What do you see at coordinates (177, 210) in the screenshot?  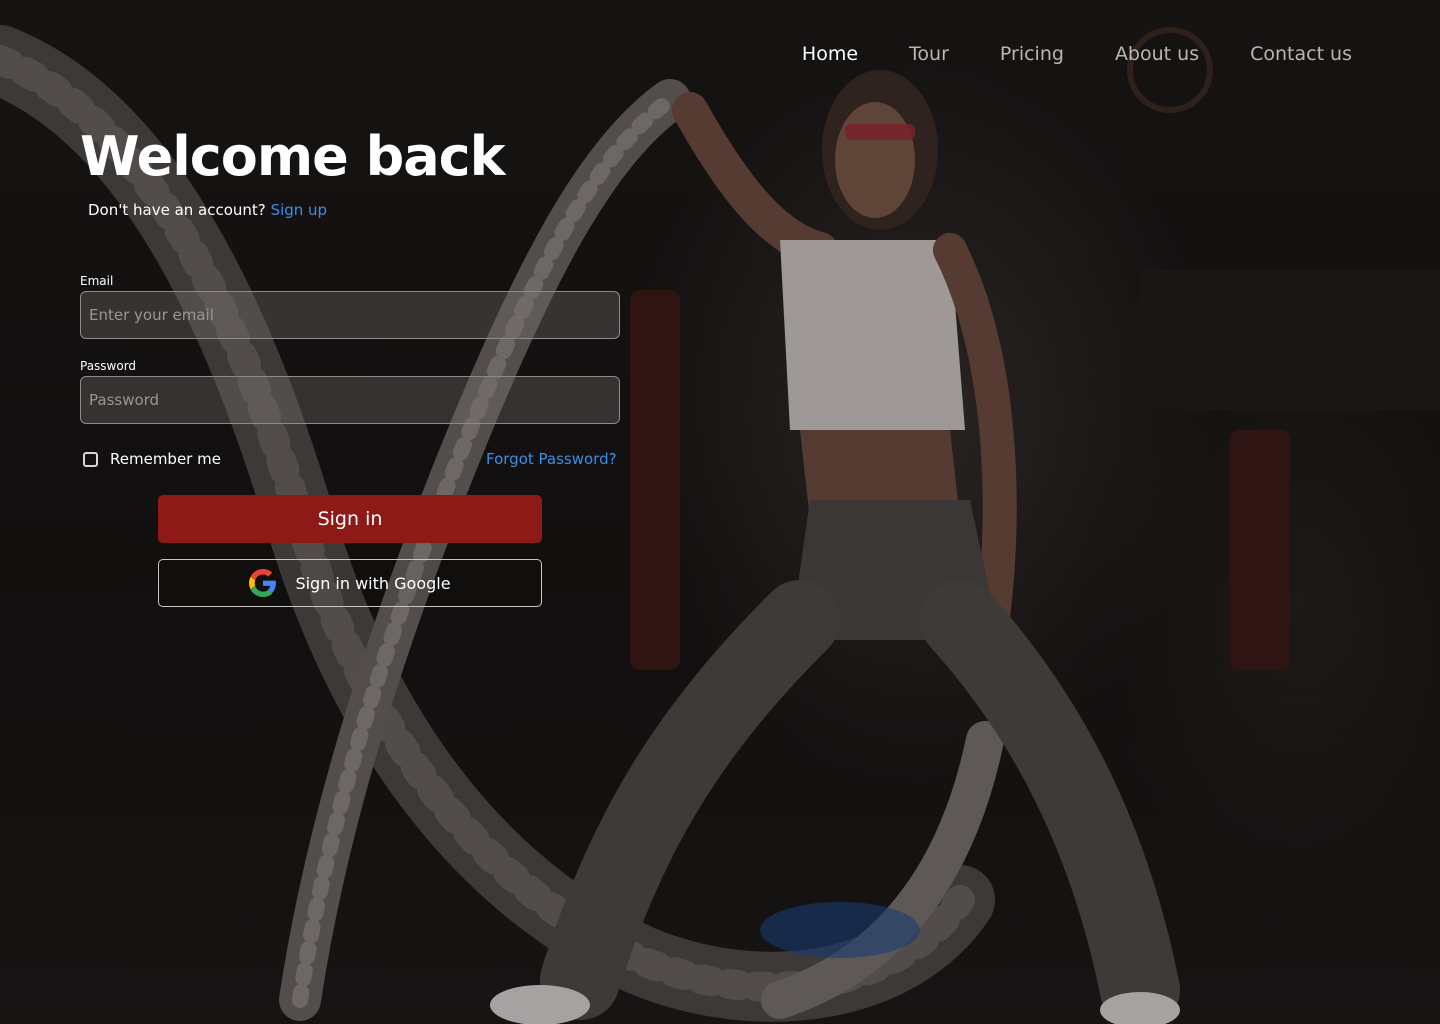 I see `signup-prompt-text: Don't have an account?` at bounding box center [177, 210].